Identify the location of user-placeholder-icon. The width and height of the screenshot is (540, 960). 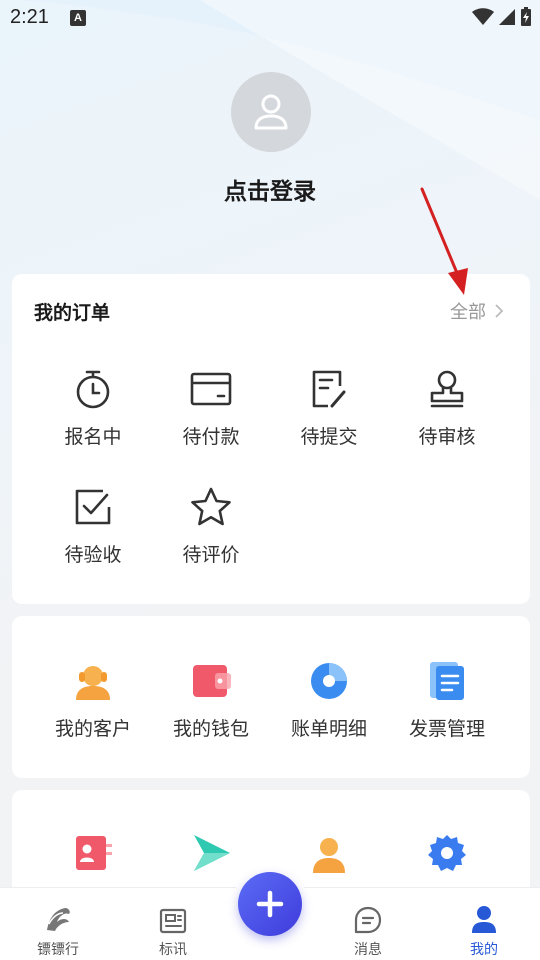
(271, 112).